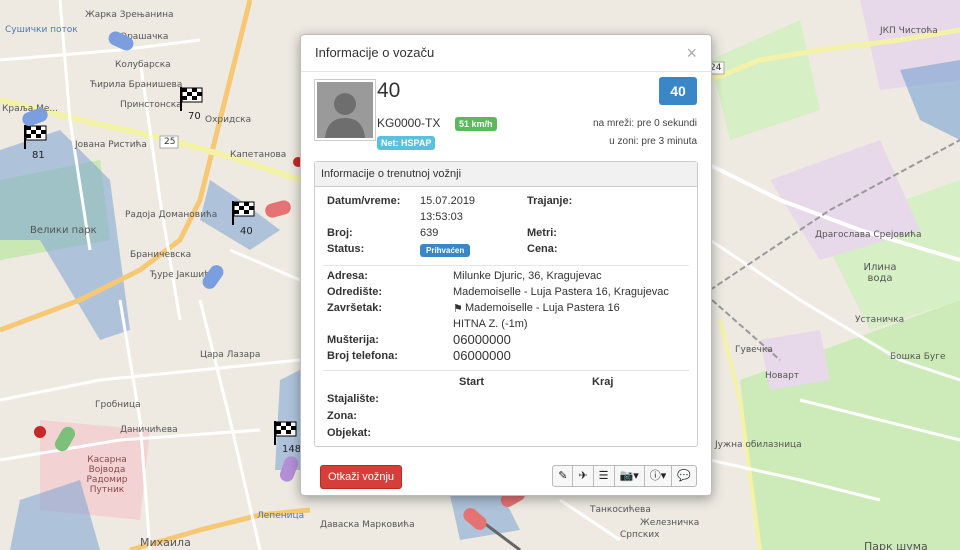 This screenshot has width=960, height=550. What do you see at coordinates (347, 276) in the screenshot?
I see `address-label: Adresa:` at bounding box center [347, 276].